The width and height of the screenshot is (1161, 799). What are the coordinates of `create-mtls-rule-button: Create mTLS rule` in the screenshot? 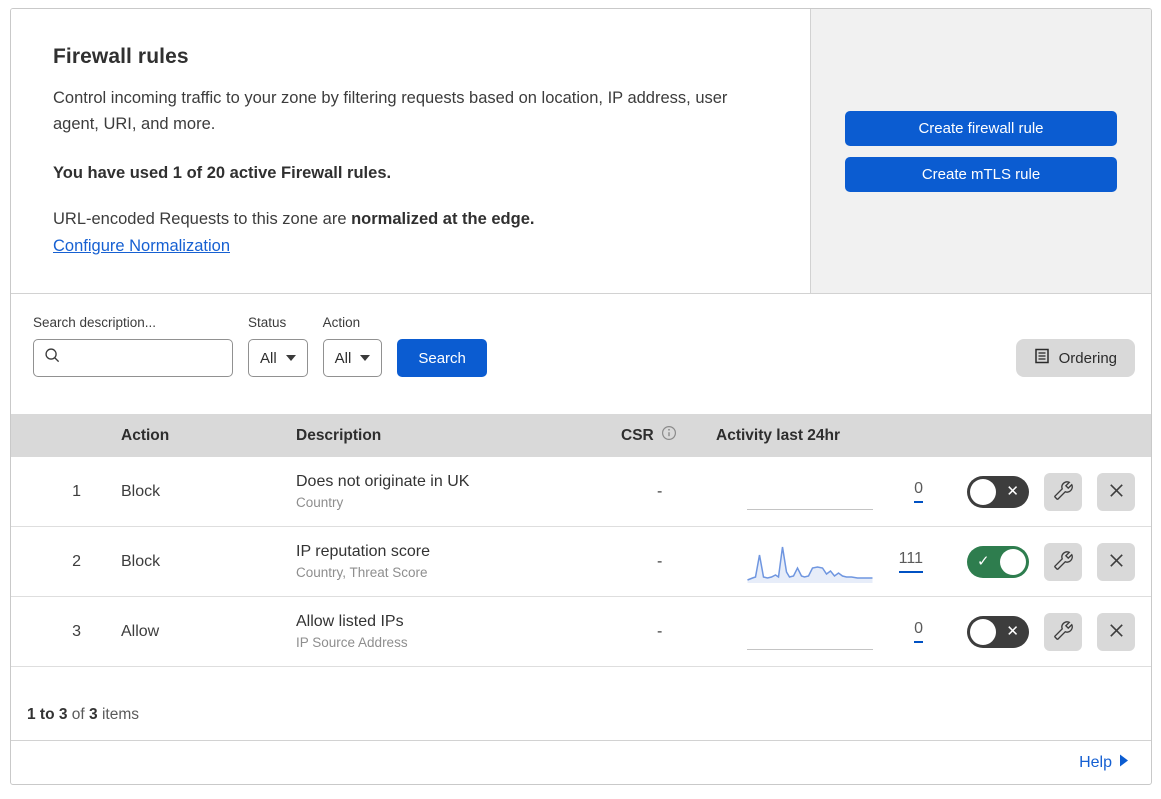 It's located at (981, 174).